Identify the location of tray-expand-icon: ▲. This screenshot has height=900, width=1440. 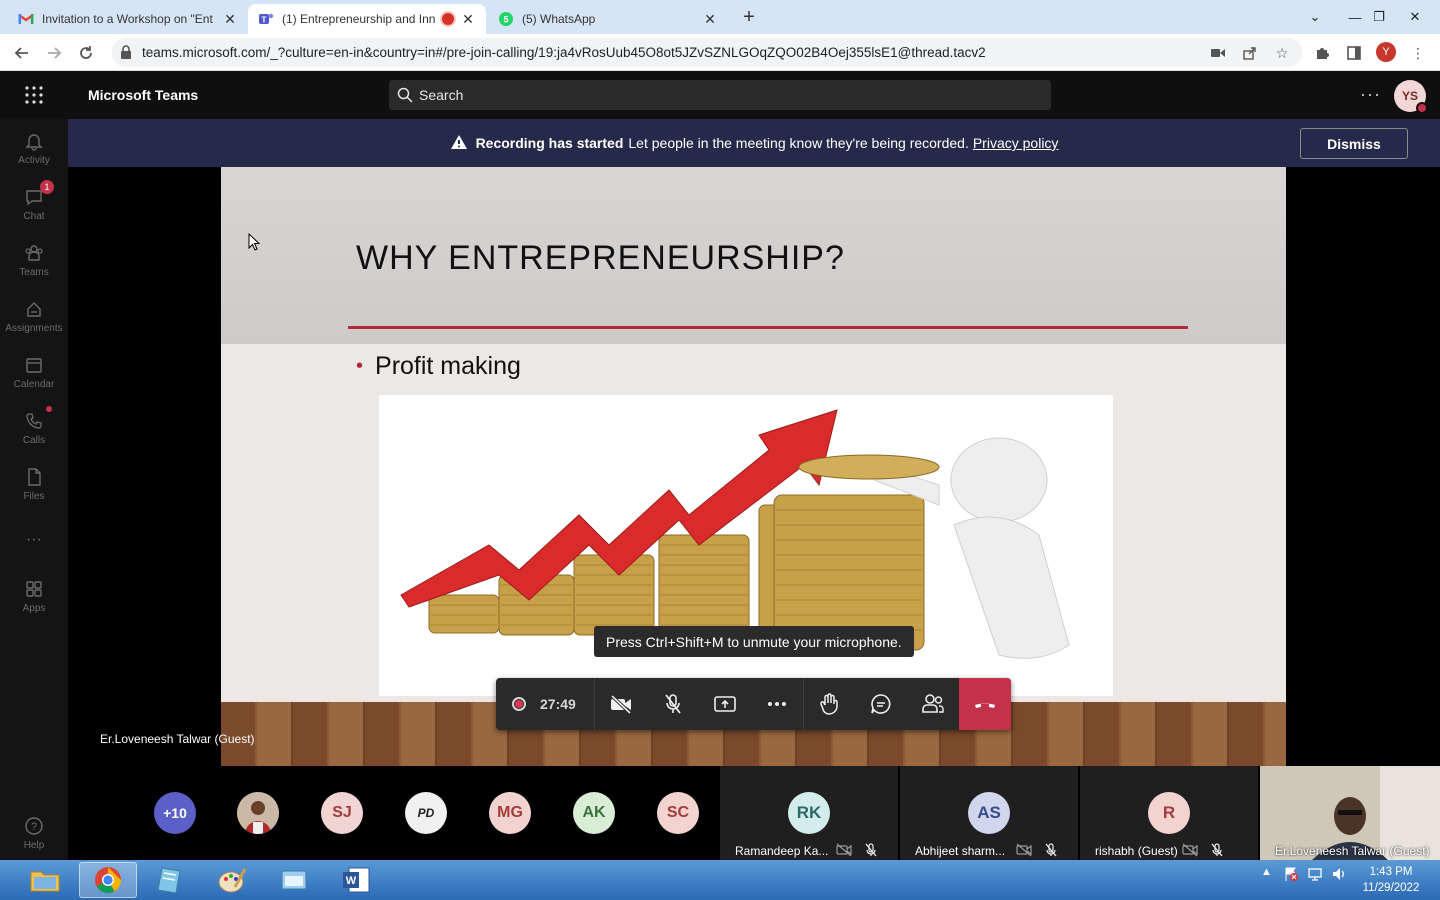
(1266, 872).